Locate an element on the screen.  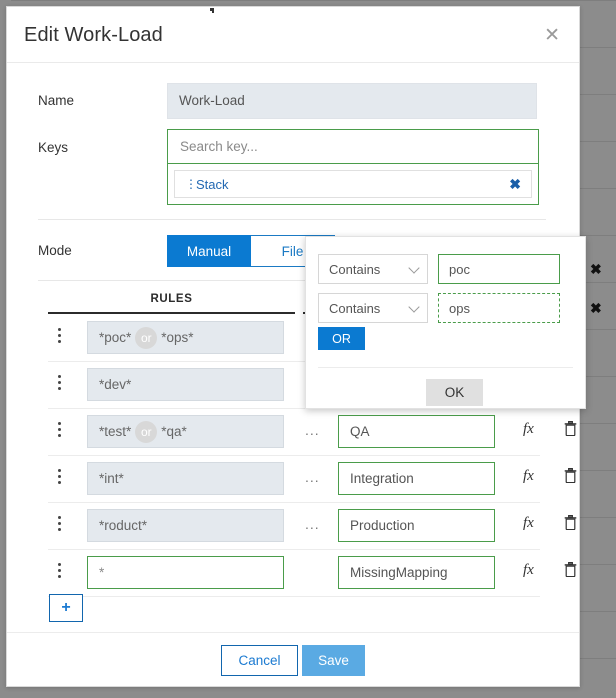
table-row: *test* or *qa*... QA fx is located at coordinates (312, 432).